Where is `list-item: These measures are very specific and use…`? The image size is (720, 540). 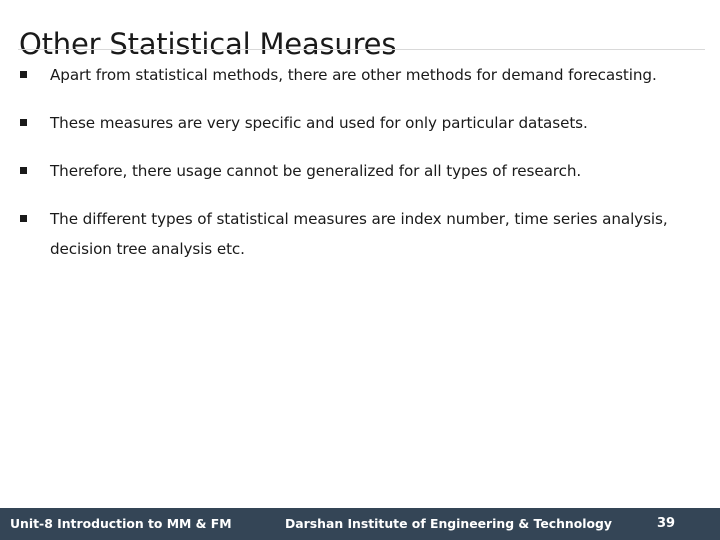 list-item: These measures are very specific and use… is located at coordinates (360, 123).